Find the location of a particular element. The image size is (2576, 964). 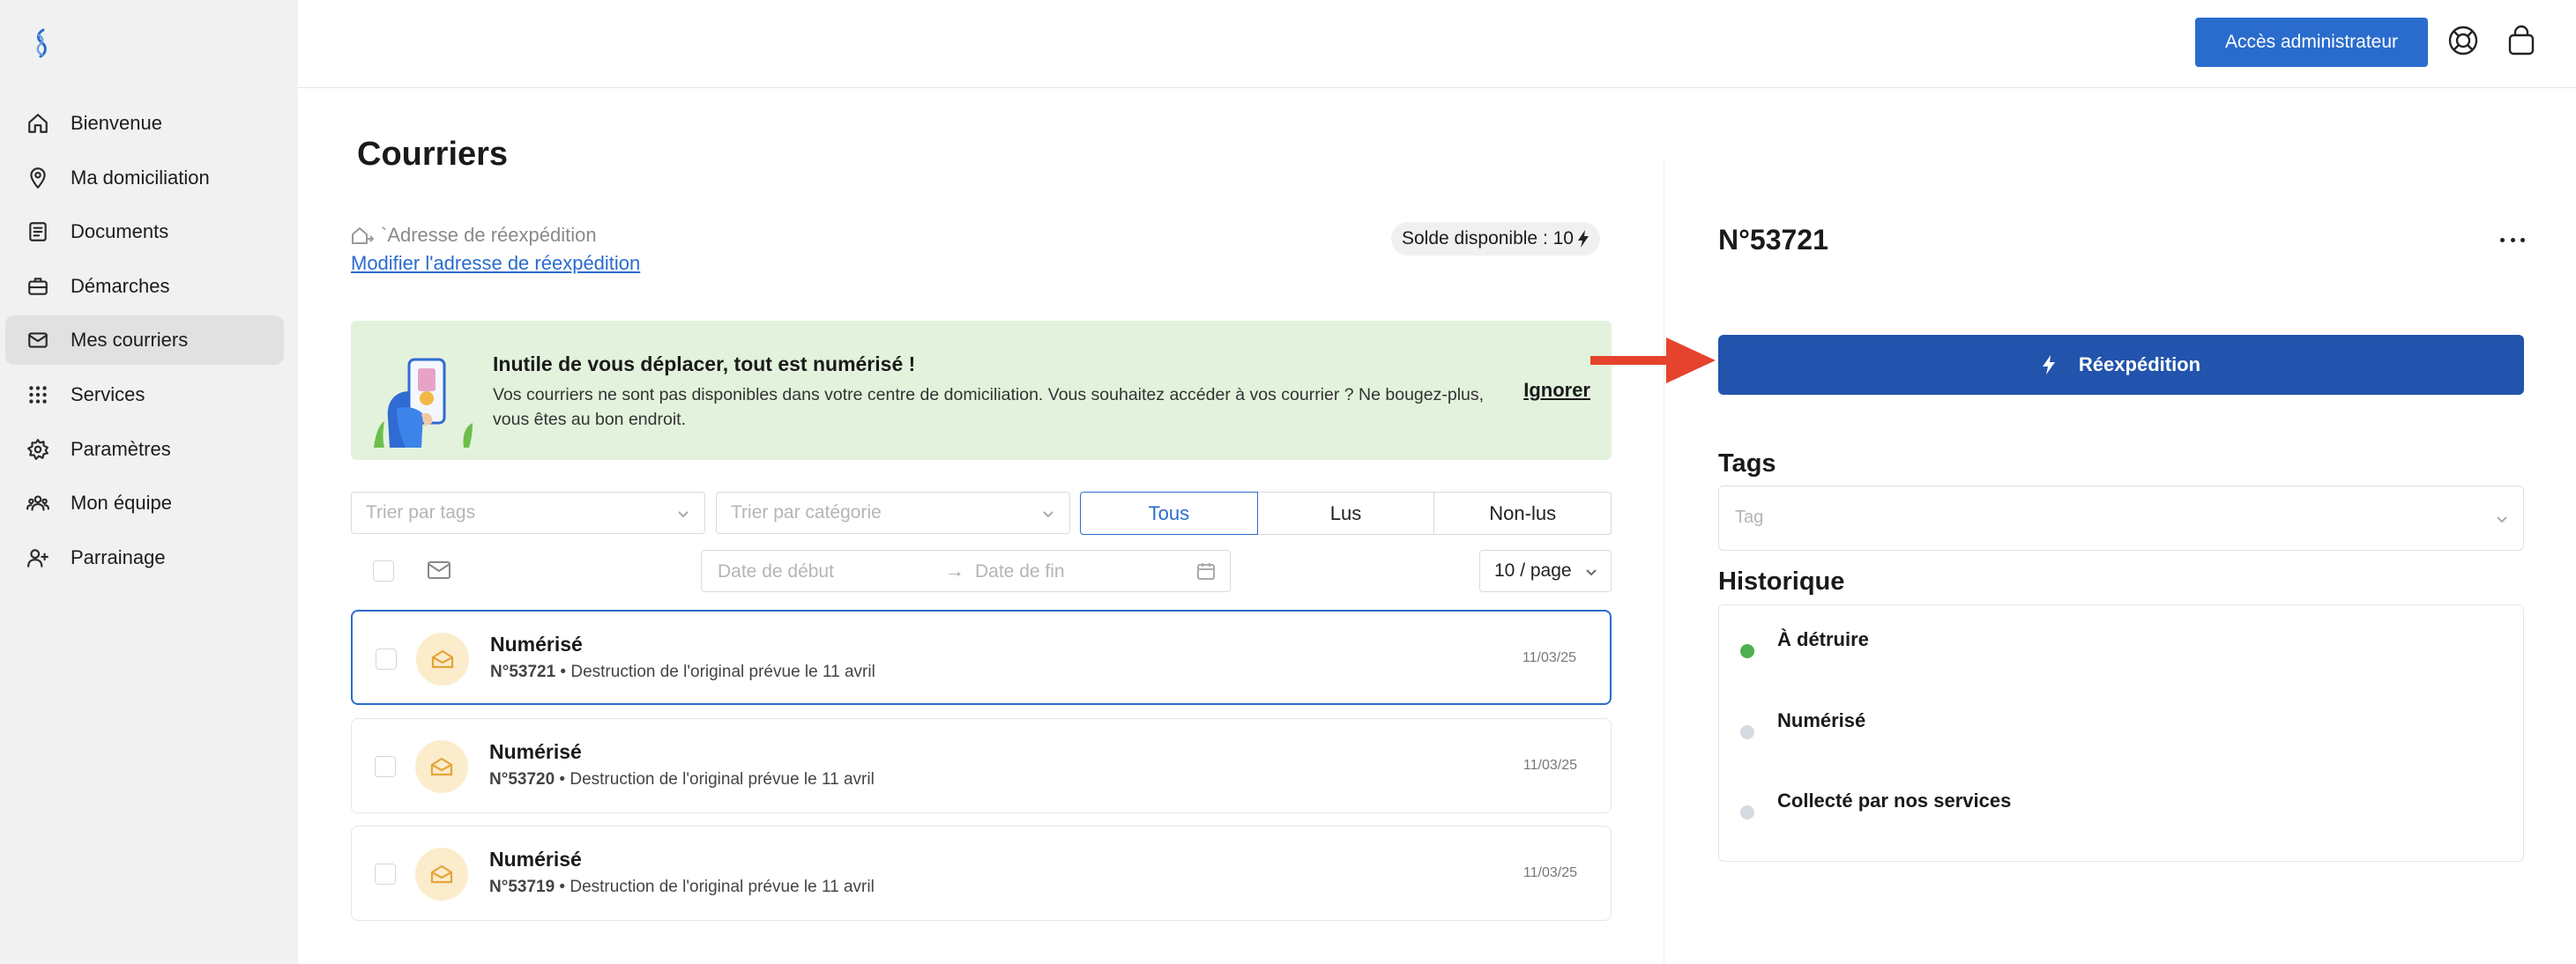

sidebar-item-services: Services is located at coordinates (145, 394).